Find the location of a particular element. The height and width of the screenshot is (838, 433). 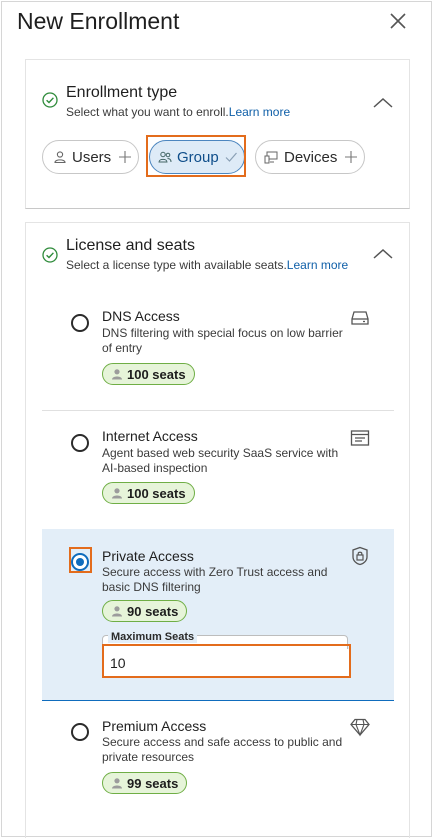

chip-label: Users is located at coordinates (92, 157).